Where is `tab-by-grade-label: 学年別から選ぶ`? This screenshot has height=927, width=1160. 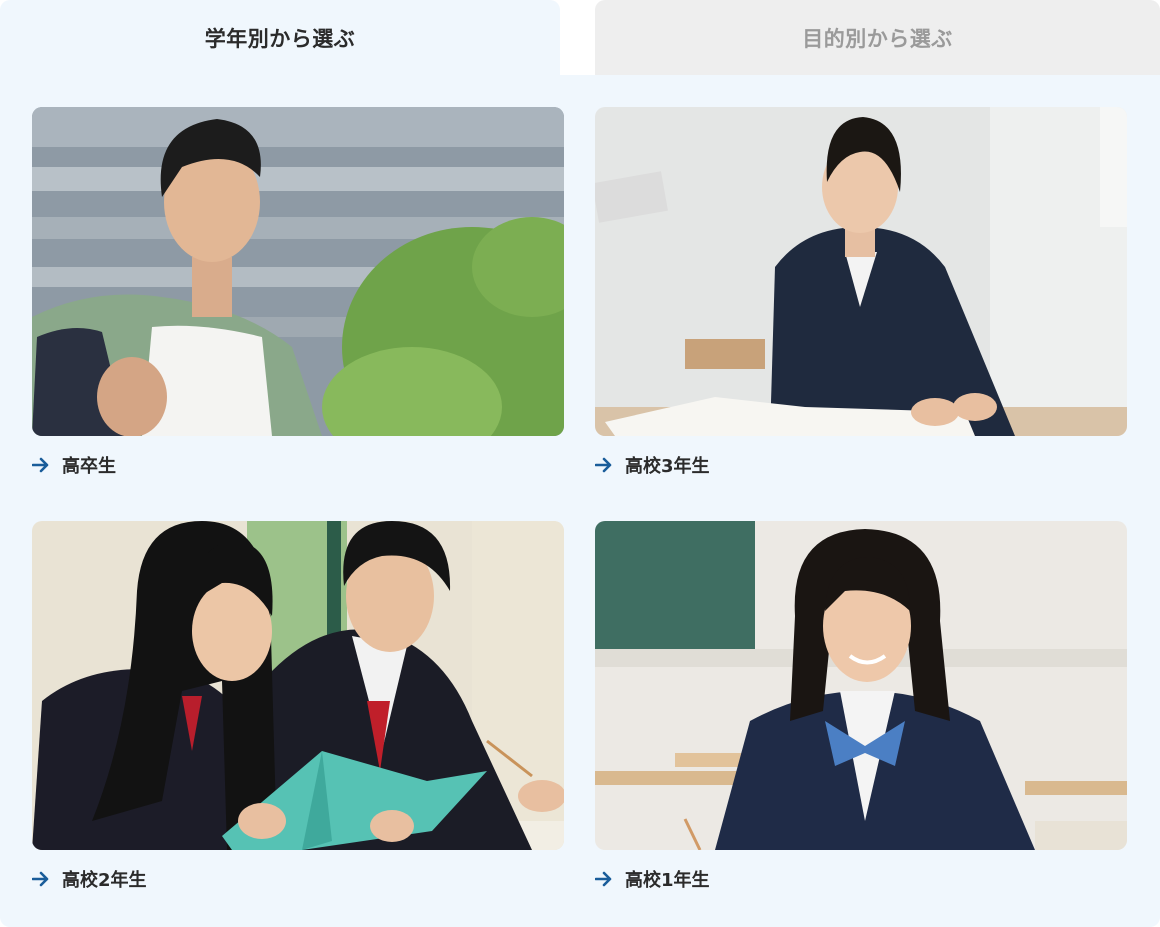 tab-by-grade-label: 学年別から選ぶ is located at coordinates (280, 38).